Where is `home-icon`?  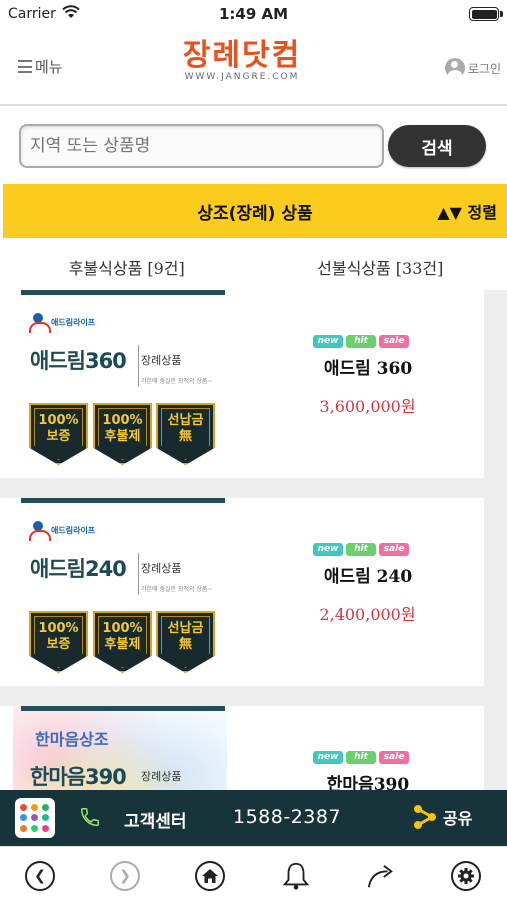
home-icon is located at coordinates (210, 876).